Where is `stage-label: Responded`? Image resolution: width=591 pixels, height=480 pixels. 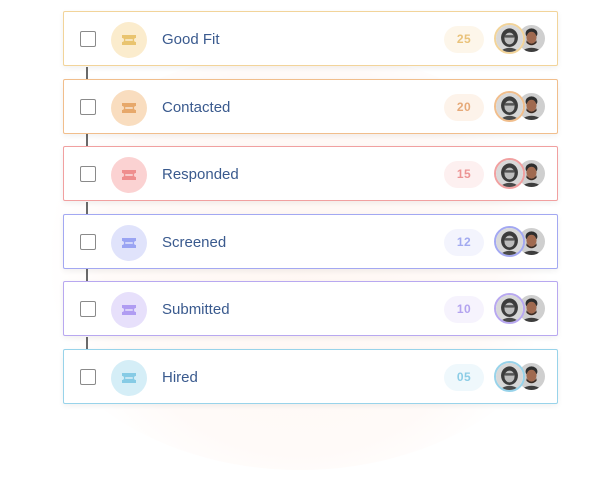 stage-label: Responded is located at coordinates (200, 174).